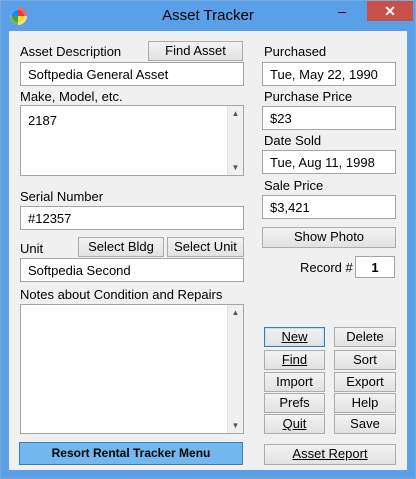  Describe the element at coordinates (132, 270) in the screenshot. I see `unit-field: Softpedia Second` at that location.